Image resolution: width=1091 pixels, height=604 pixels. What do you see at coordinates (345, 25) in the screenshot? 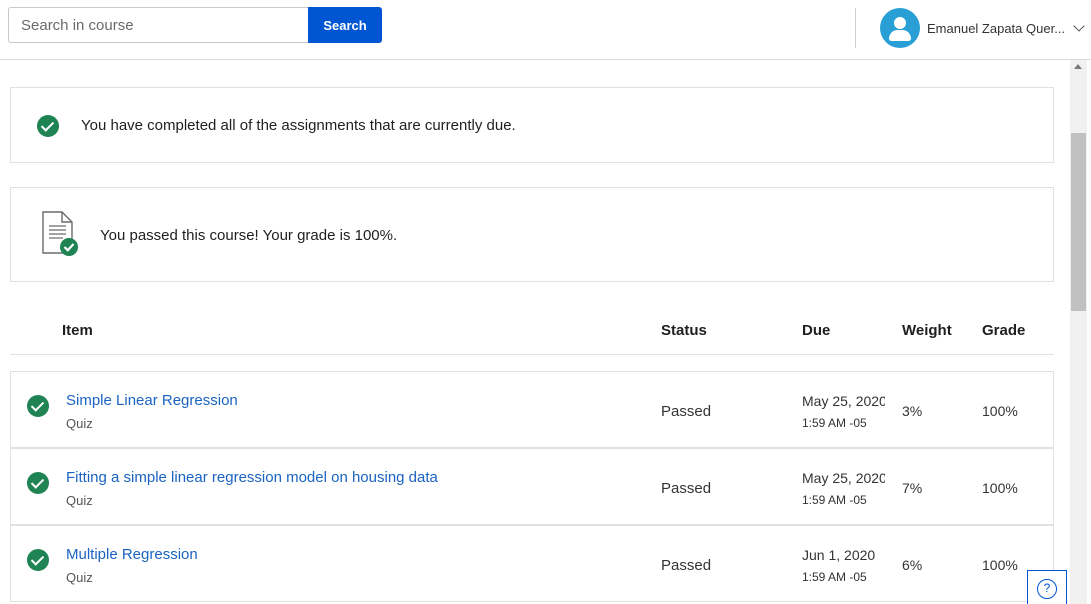
I see `search-button: Search` at bounding box center [345, 25].